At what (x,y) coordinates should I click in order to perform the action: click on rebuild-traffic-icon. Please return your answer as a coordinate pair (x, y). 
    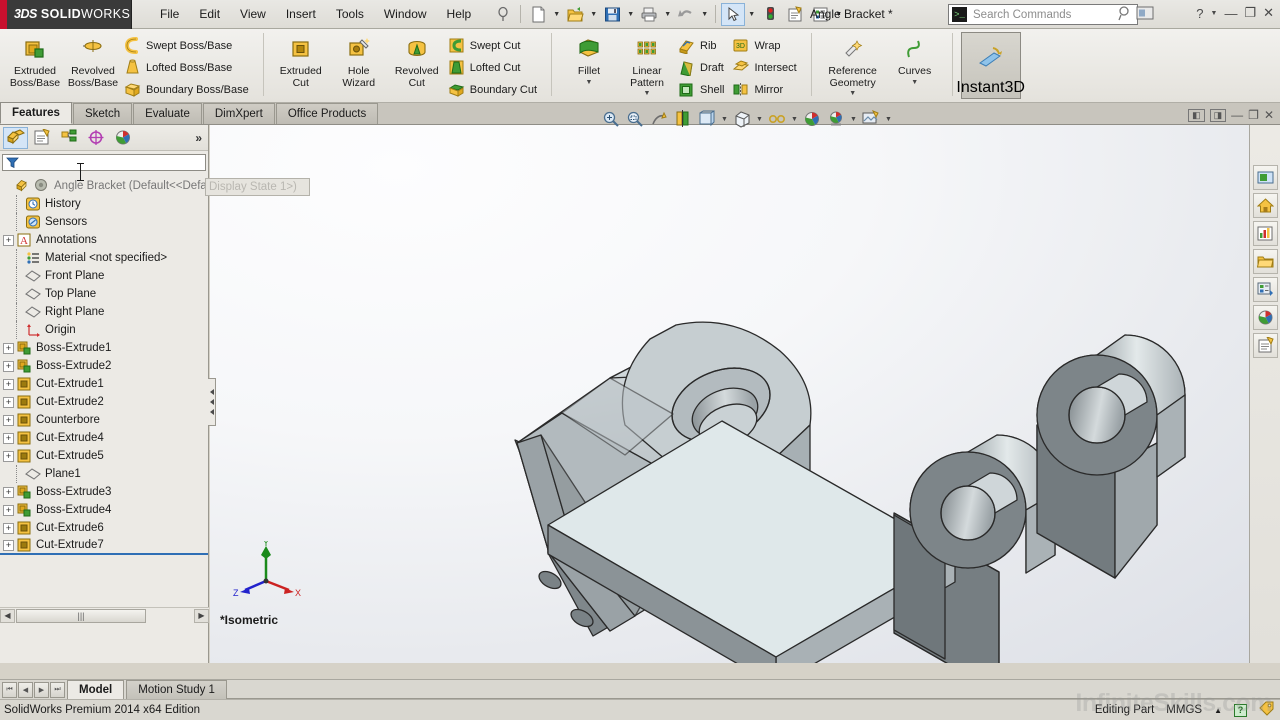
    Looking at the image, I should click on (770, 14).